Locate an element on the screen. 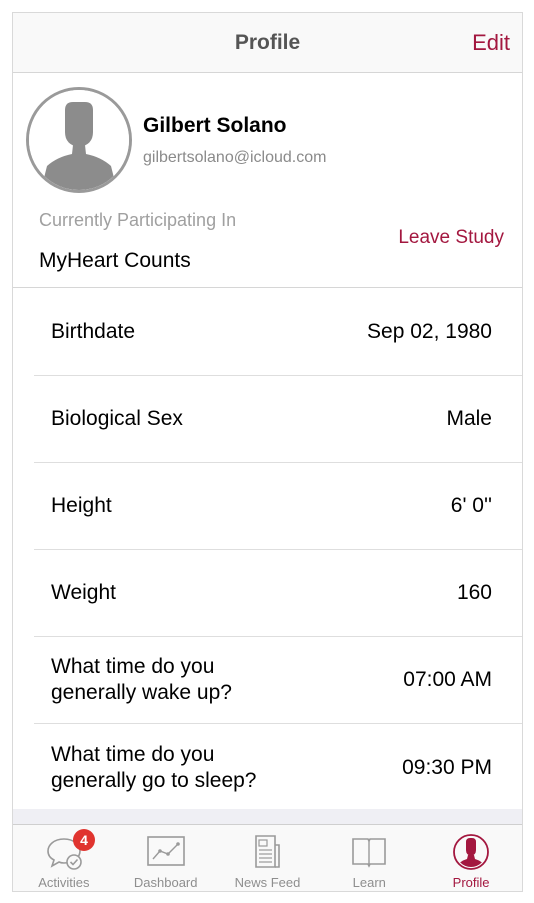 This screenshot has height=903, width=534. row-label-line: generally go to sleep? is located at coordinates (154, 780).